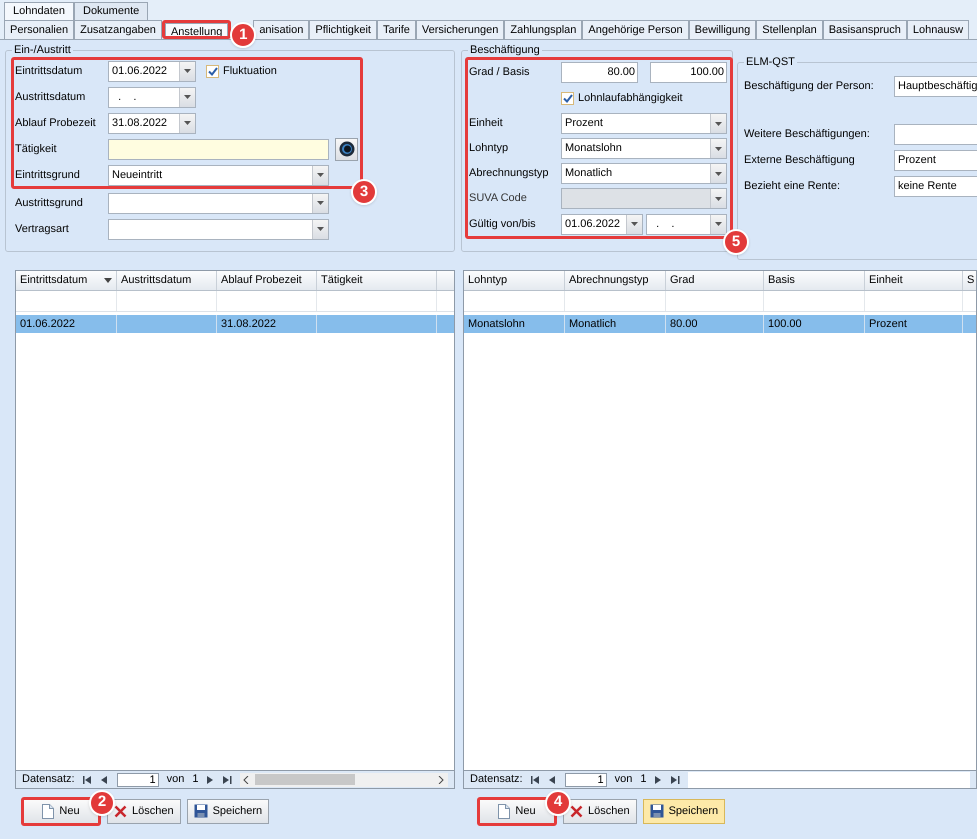 This screenshot has width=977, height=839. Describe the element at coordinates (770, 62) in the screenshot. I see `group-title: ELM-QST` at that location.